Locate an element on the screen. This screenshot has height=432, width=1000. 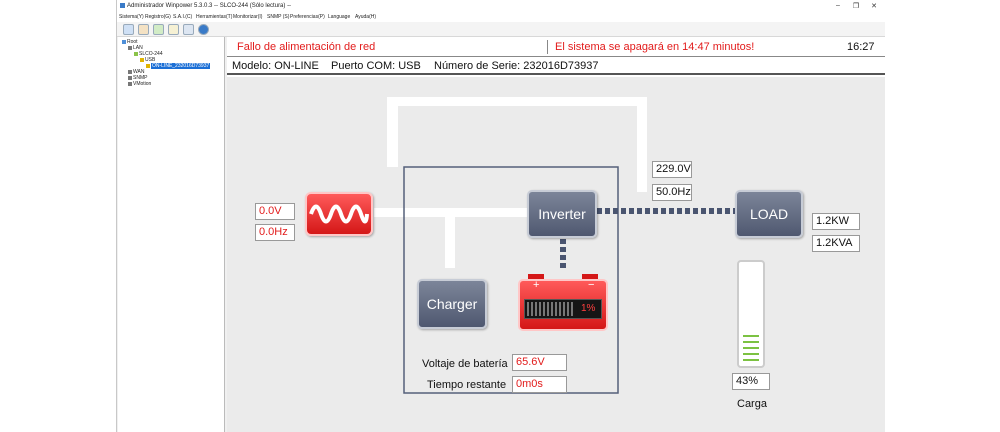
divider is located at coordinates (547, 47).